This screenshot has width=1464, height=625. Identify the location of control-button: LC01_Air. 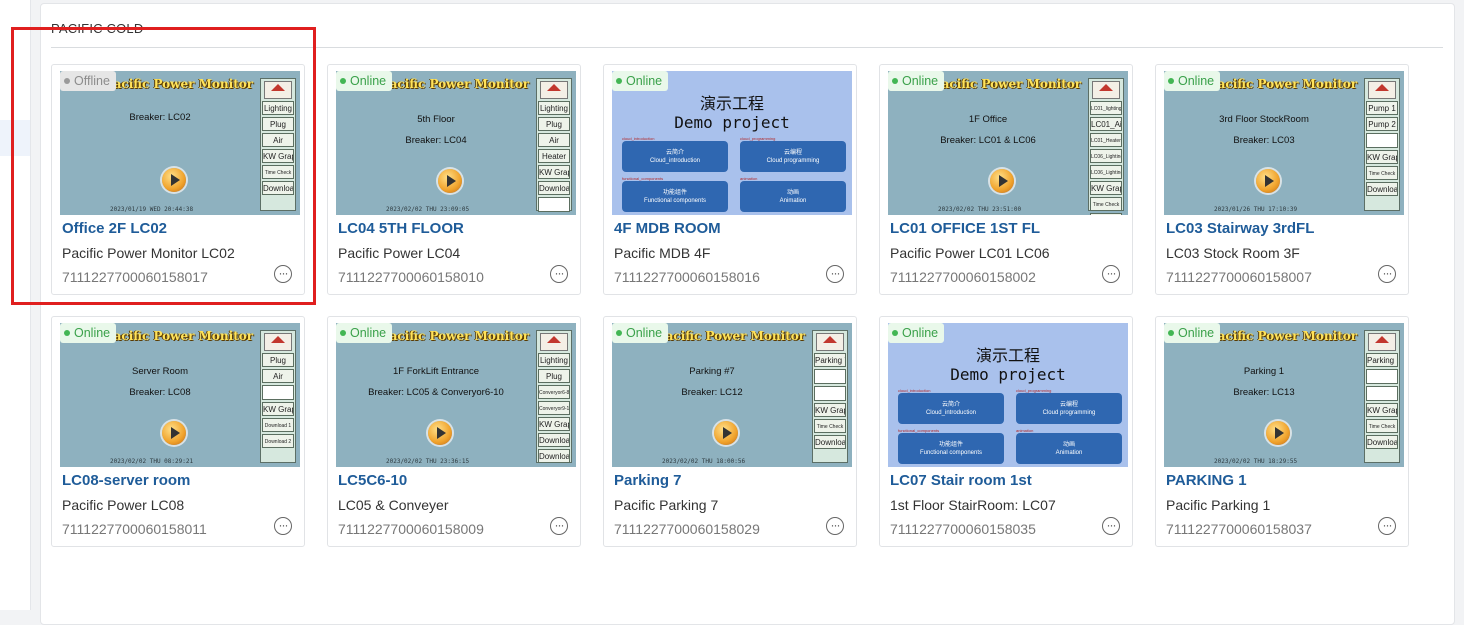
(1106, 124).